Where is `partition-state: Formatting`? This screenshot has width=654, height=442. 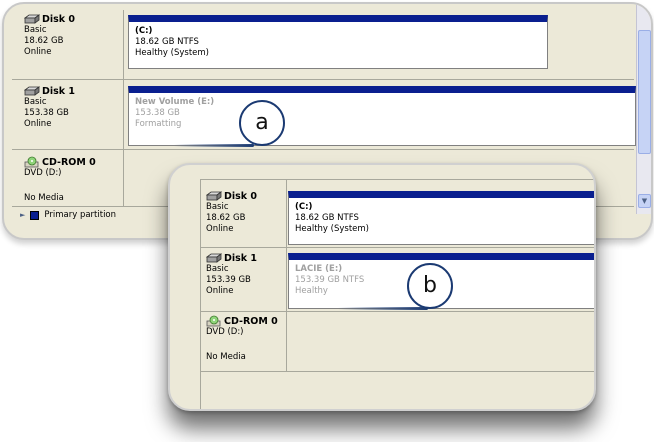 partition-state: Formatting is located at coordinates (158, 124).